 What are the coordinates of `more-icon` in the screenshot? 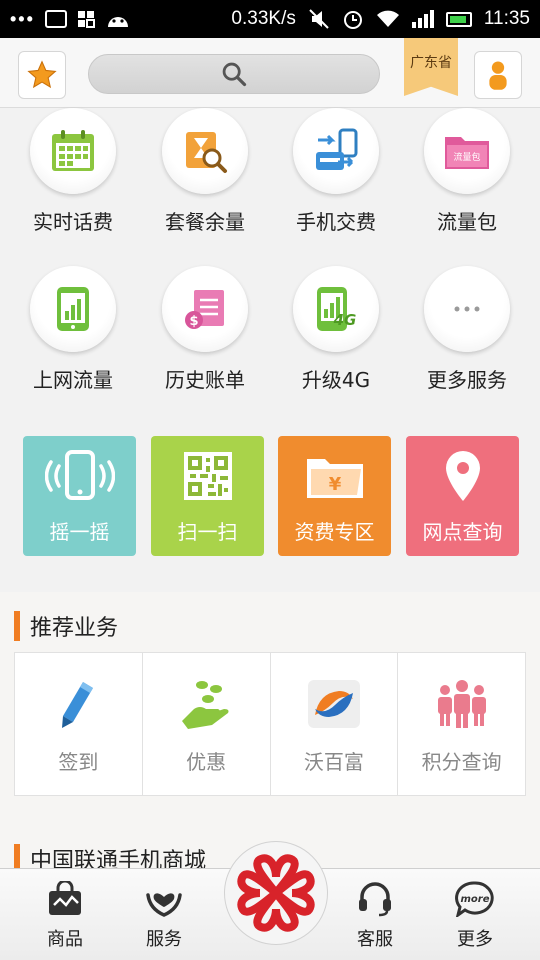 It's located at (467, 309).